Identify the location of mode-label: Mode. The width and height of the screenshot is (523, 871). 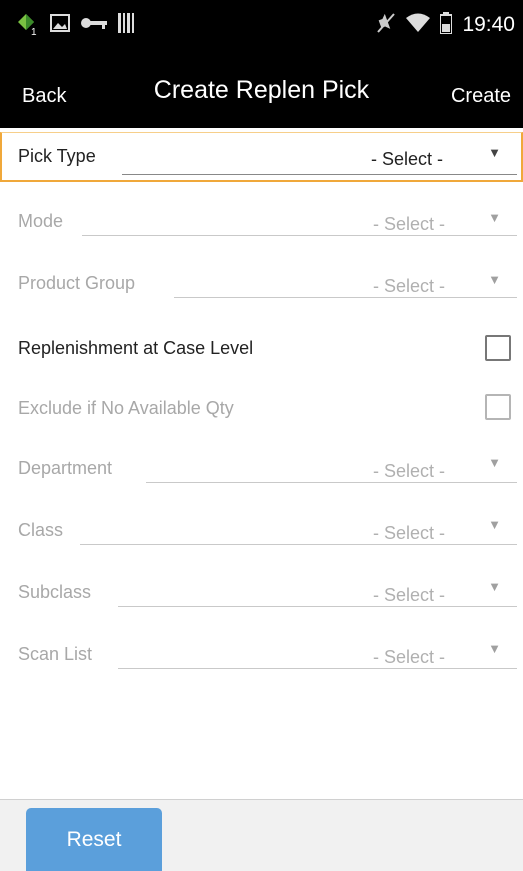
(41, 221).